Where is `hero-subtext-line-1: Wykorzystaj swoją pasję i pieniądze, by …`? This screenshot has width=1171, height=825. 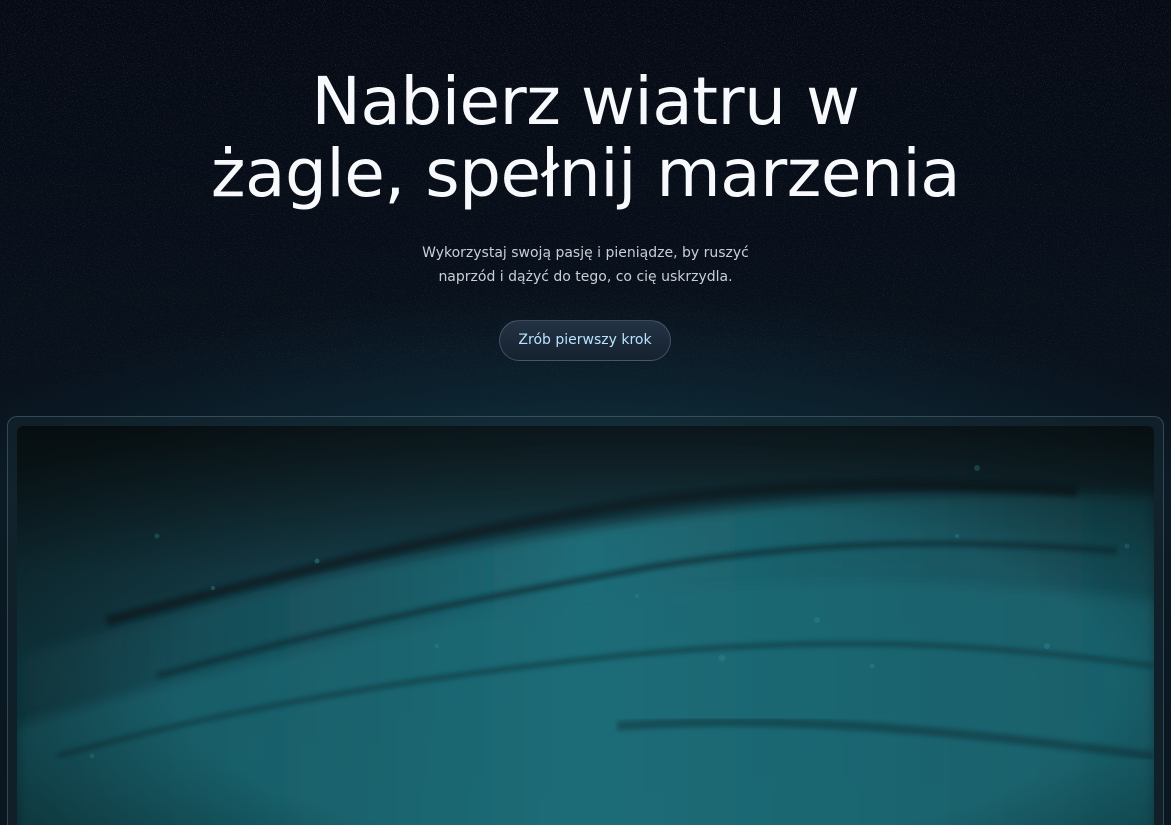 hero-subtext-line-1: Wykorzystaj swoją pasję i pieniądze, by … is located at coordinates (585, 253).